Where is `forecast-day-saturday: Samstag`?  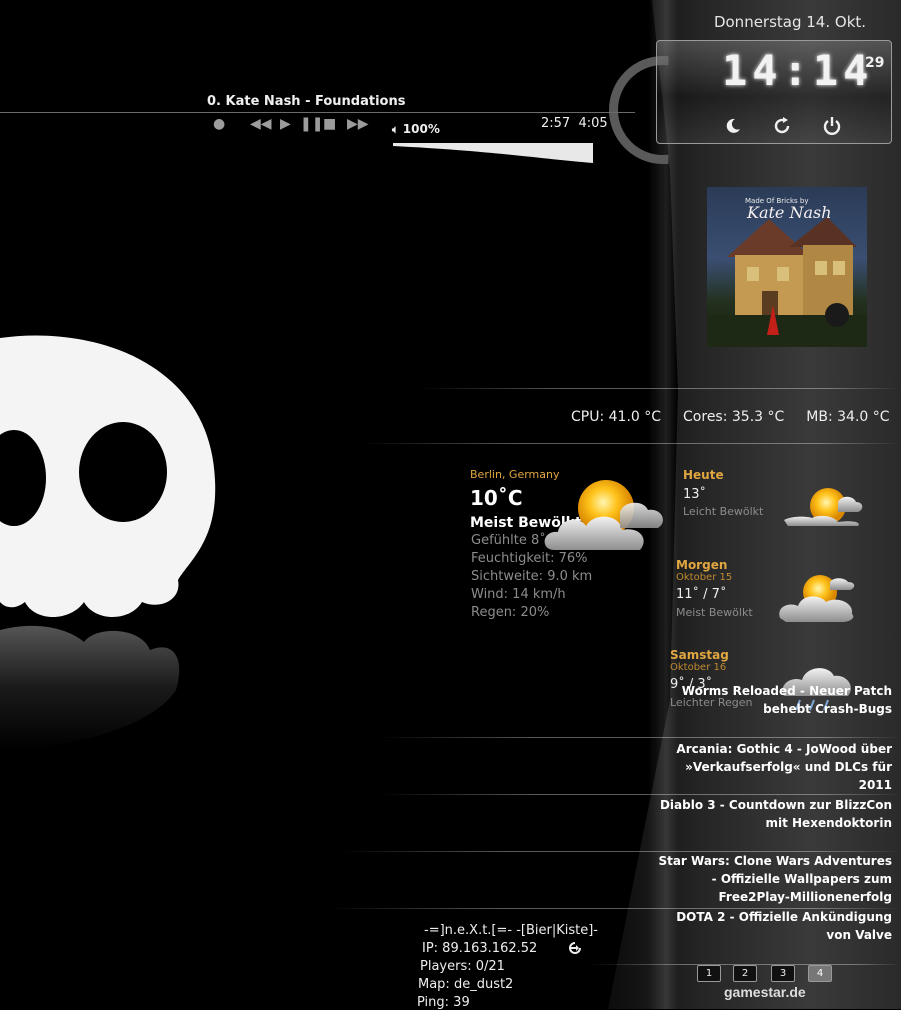 forecast-day-saturday: Samstag is located at coordinates (699, 655).